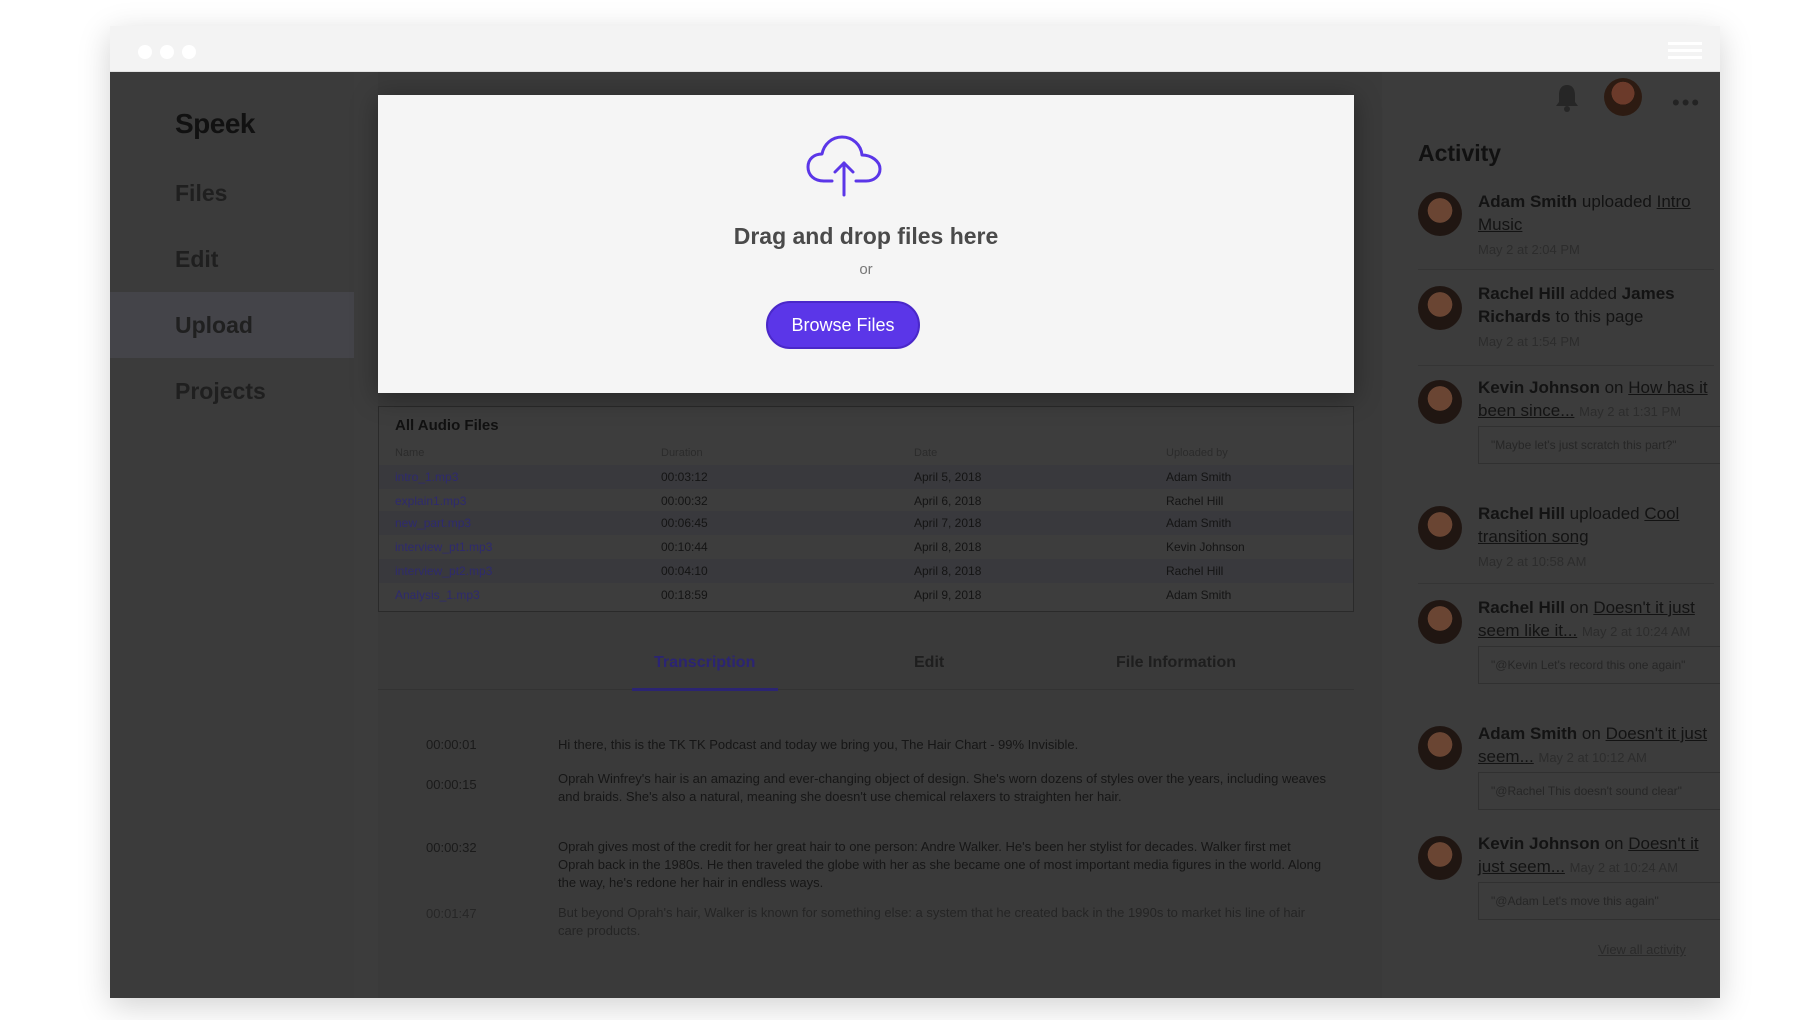 This screenshot has height=1020, width=1812. I want to click on app-logo: Speek, so click(215, 123).